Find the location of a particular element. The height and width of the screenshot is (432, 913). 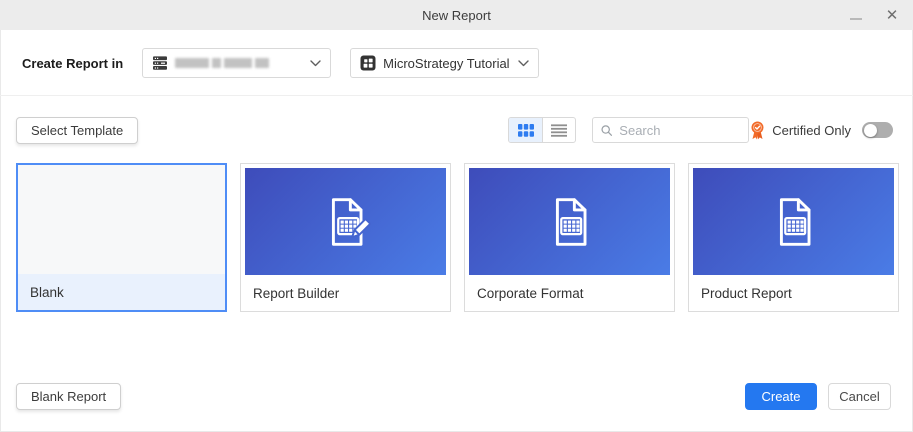

search-box is located at coordinates (670, 130).